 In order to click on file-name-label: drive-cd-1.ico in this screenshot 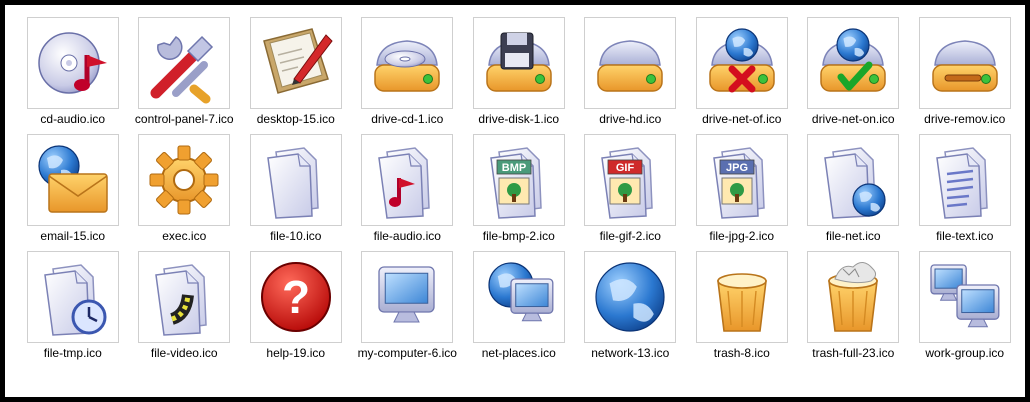, I will do `click(407, 119)`.